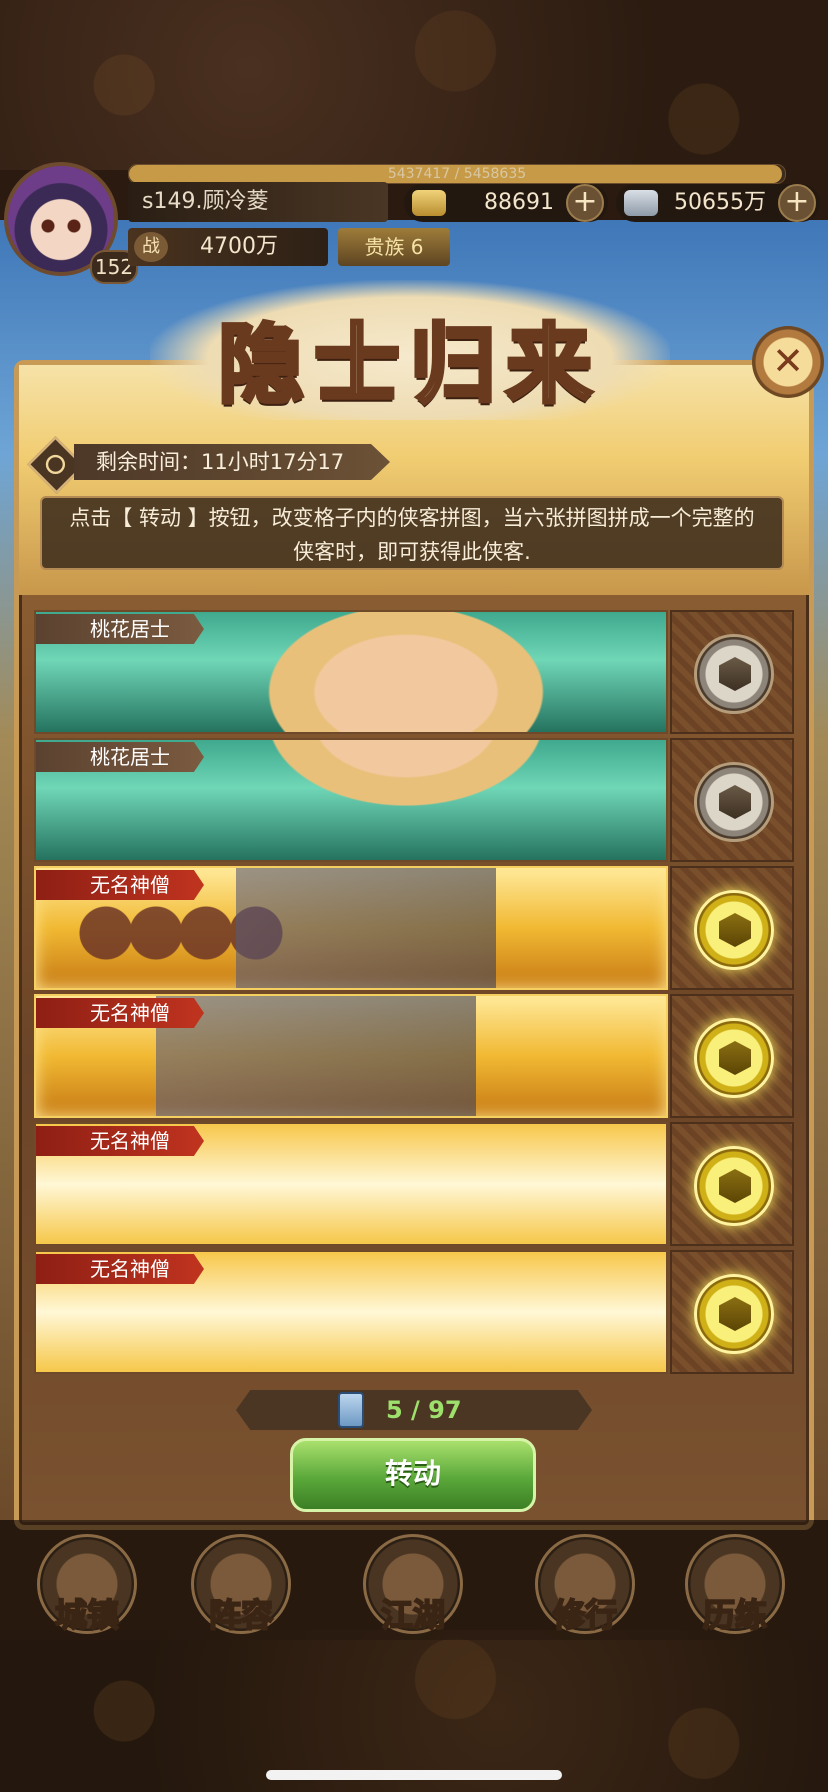 The height and width of the screenshot is (1792, 828). I want to click on exp-text: 5437417 / 5458635, so click(457, 174).